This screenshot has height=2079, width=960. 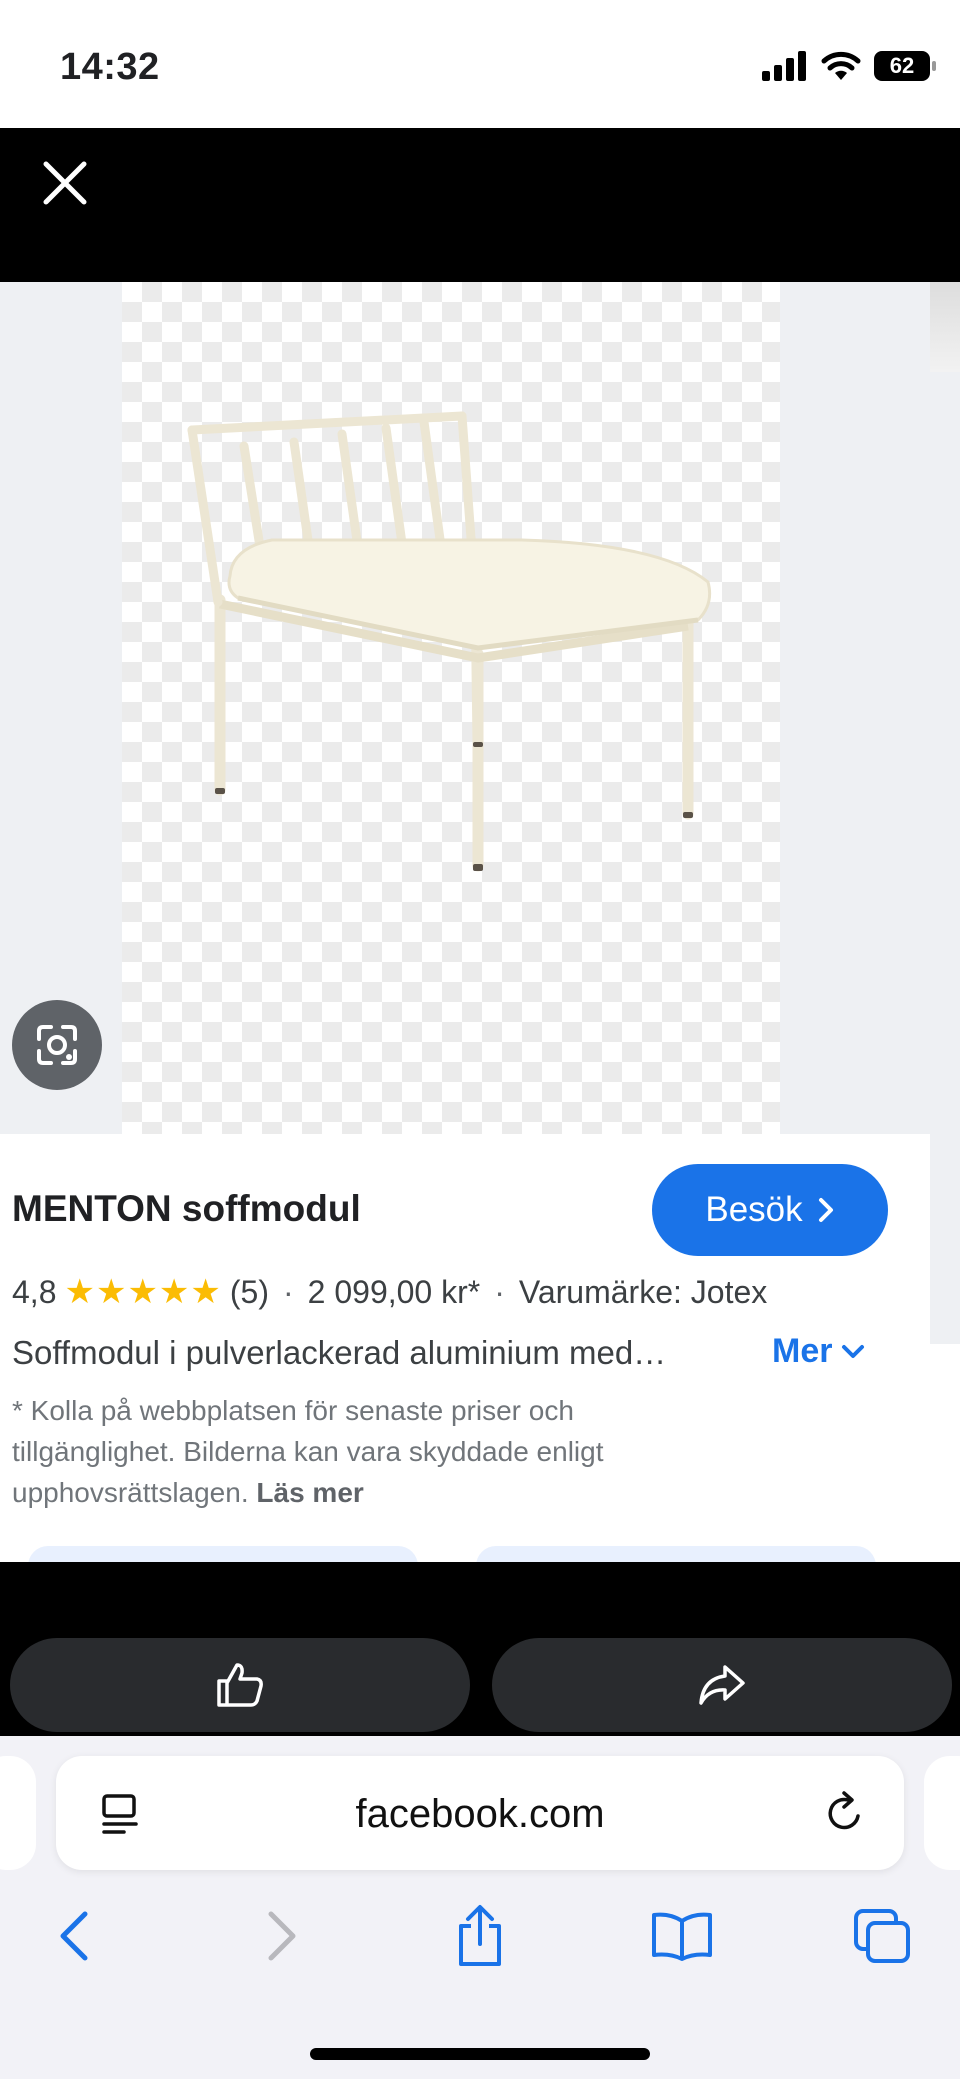 I want to click on share-page-button, so click(x=480, y=1936).